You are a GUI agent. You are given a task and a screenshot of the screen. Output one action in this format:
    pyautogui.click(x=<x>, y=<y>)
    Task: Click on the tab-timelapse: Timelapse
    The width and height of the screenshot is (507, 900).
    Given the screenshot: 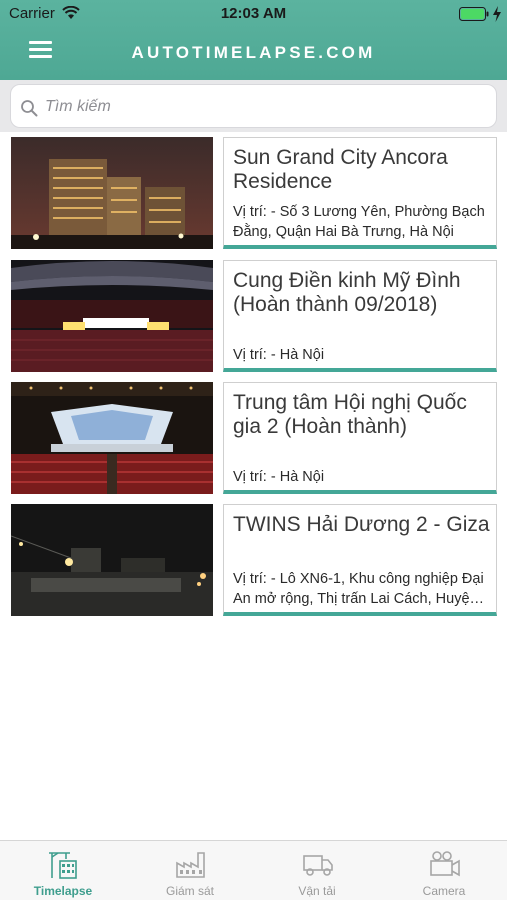 What is the action you would take?
    pyautogui.click(x=63, y=870)
    